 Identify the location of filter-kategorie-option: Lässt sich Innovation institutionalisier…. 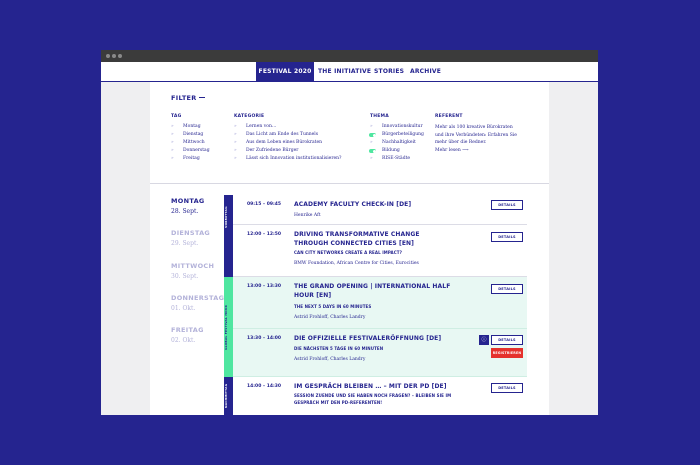
(293, 158).